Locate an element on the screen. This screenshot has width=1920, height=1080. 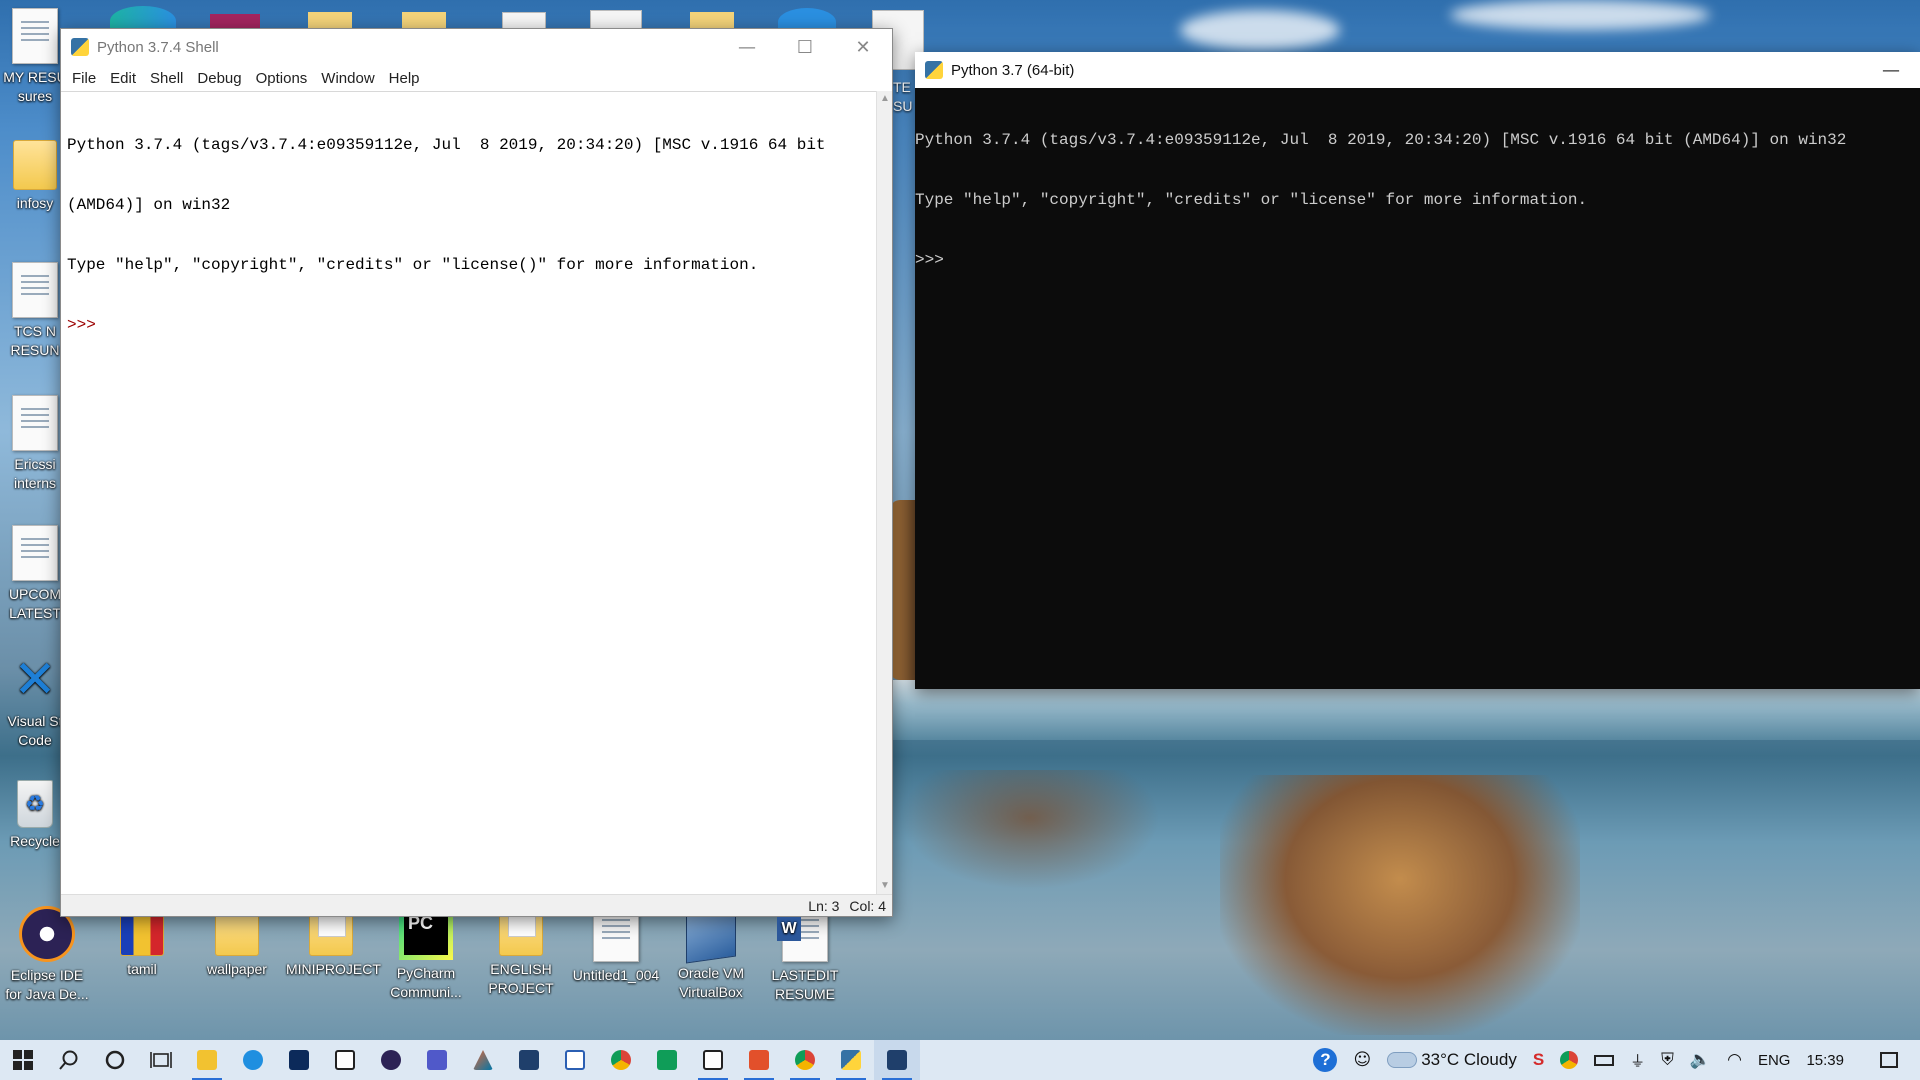
menu-window: Window is located at coordinates (347, 78).